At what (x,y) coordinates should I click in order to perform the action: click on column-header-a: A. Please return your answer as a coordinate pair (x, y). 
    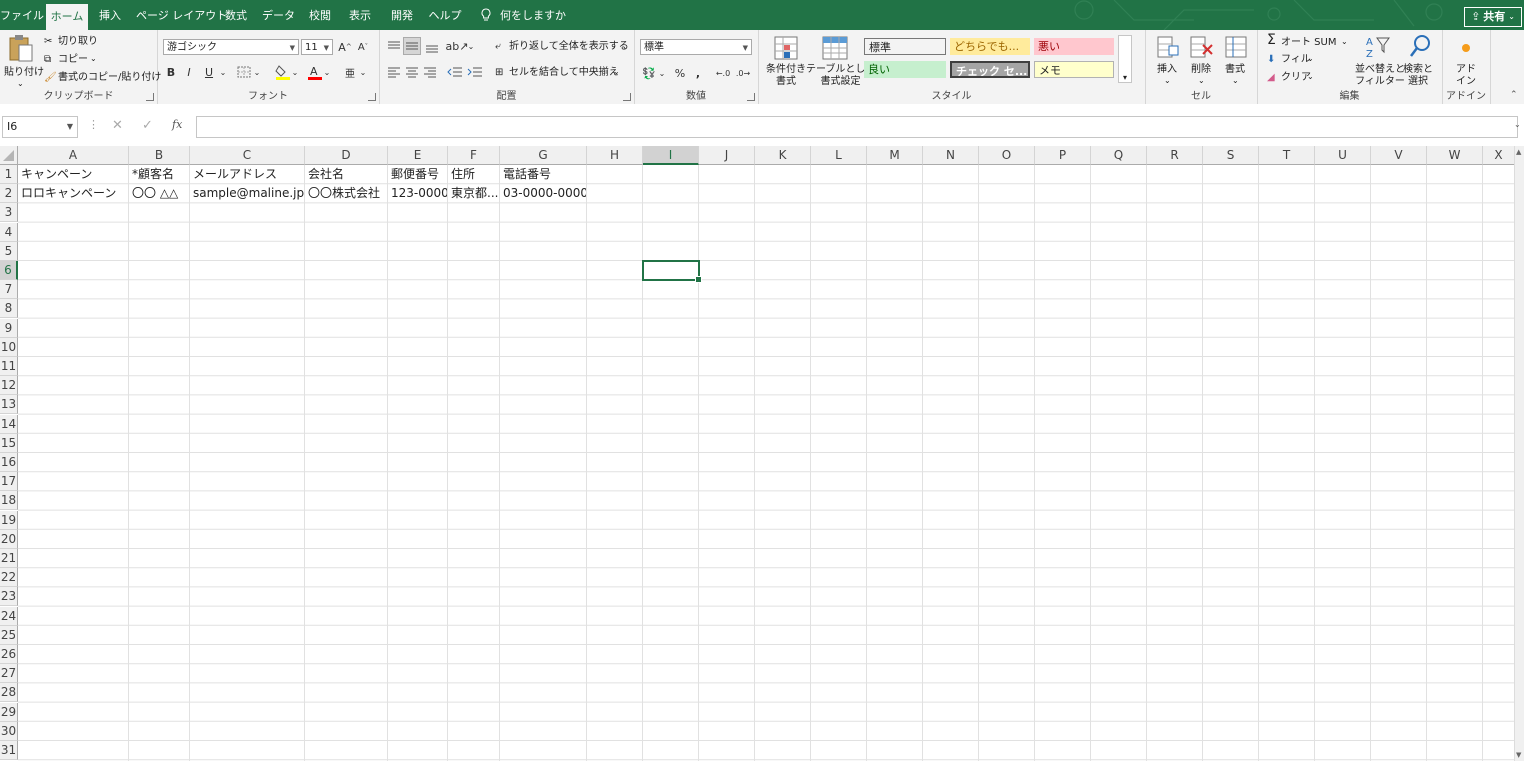
    Looking at the image, I should click on (73, 155).